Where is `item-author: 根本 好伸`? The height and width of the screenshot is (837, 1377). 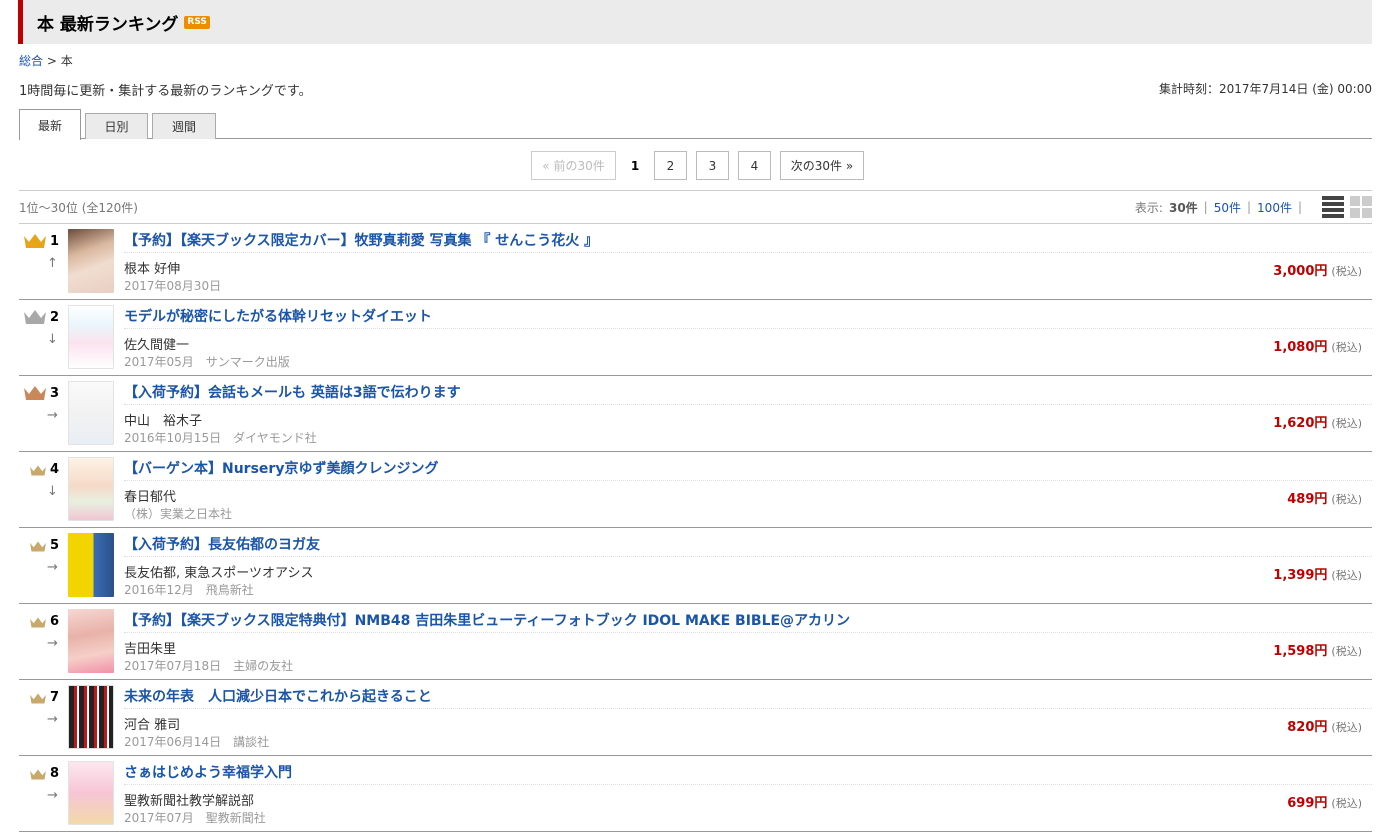 item-author: 根本 好伸 is located at coordinates (152, 269).